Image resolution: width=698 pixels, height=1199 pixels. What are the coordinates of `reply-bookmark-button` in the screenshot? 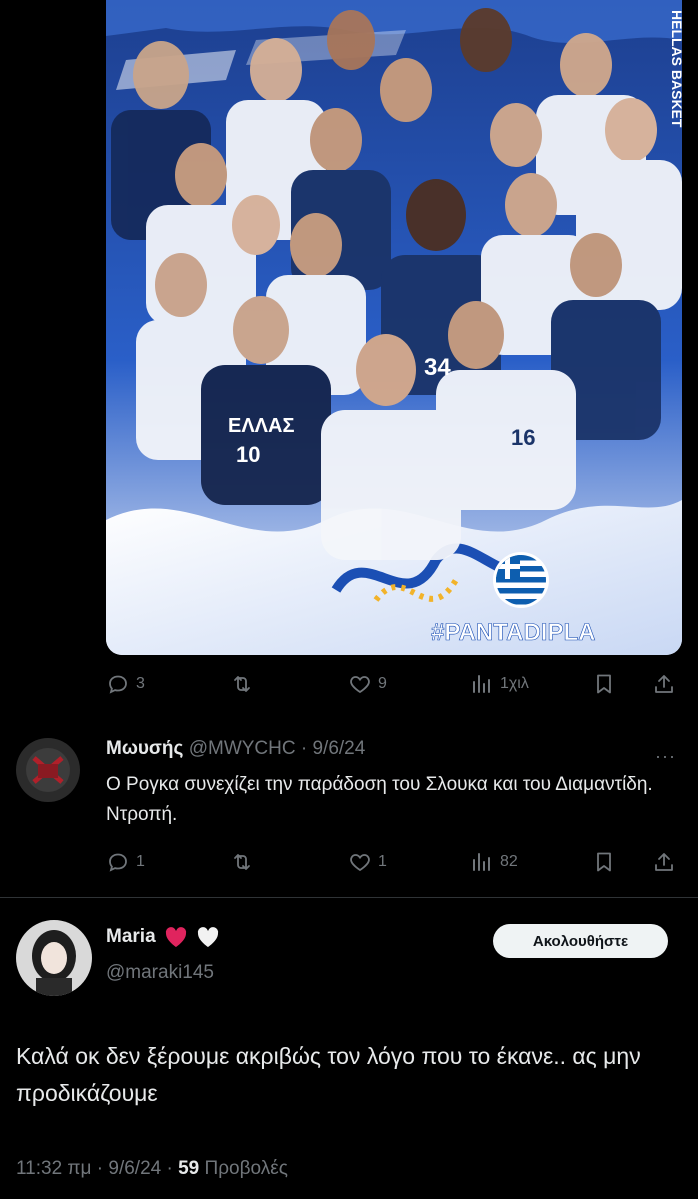 It's located at (604, 862).